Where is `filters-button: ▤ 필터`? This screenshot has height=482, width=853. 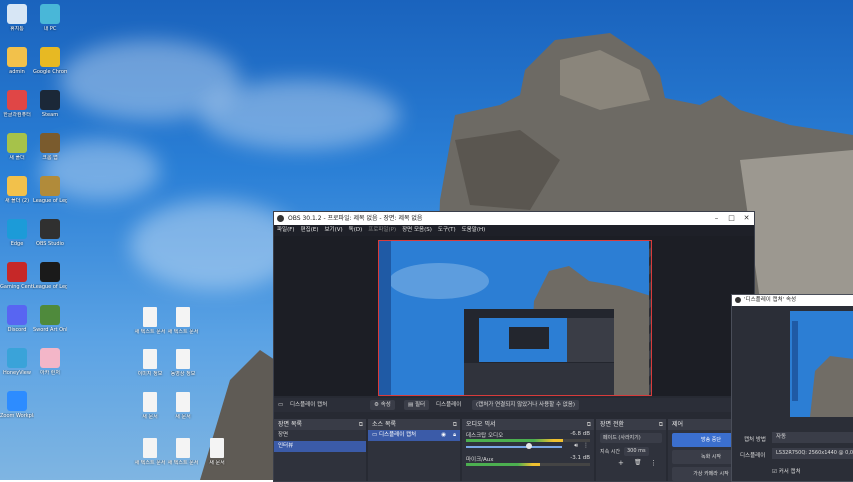
filters-button: ▤ 필터 is located at coordinates (417, 405).